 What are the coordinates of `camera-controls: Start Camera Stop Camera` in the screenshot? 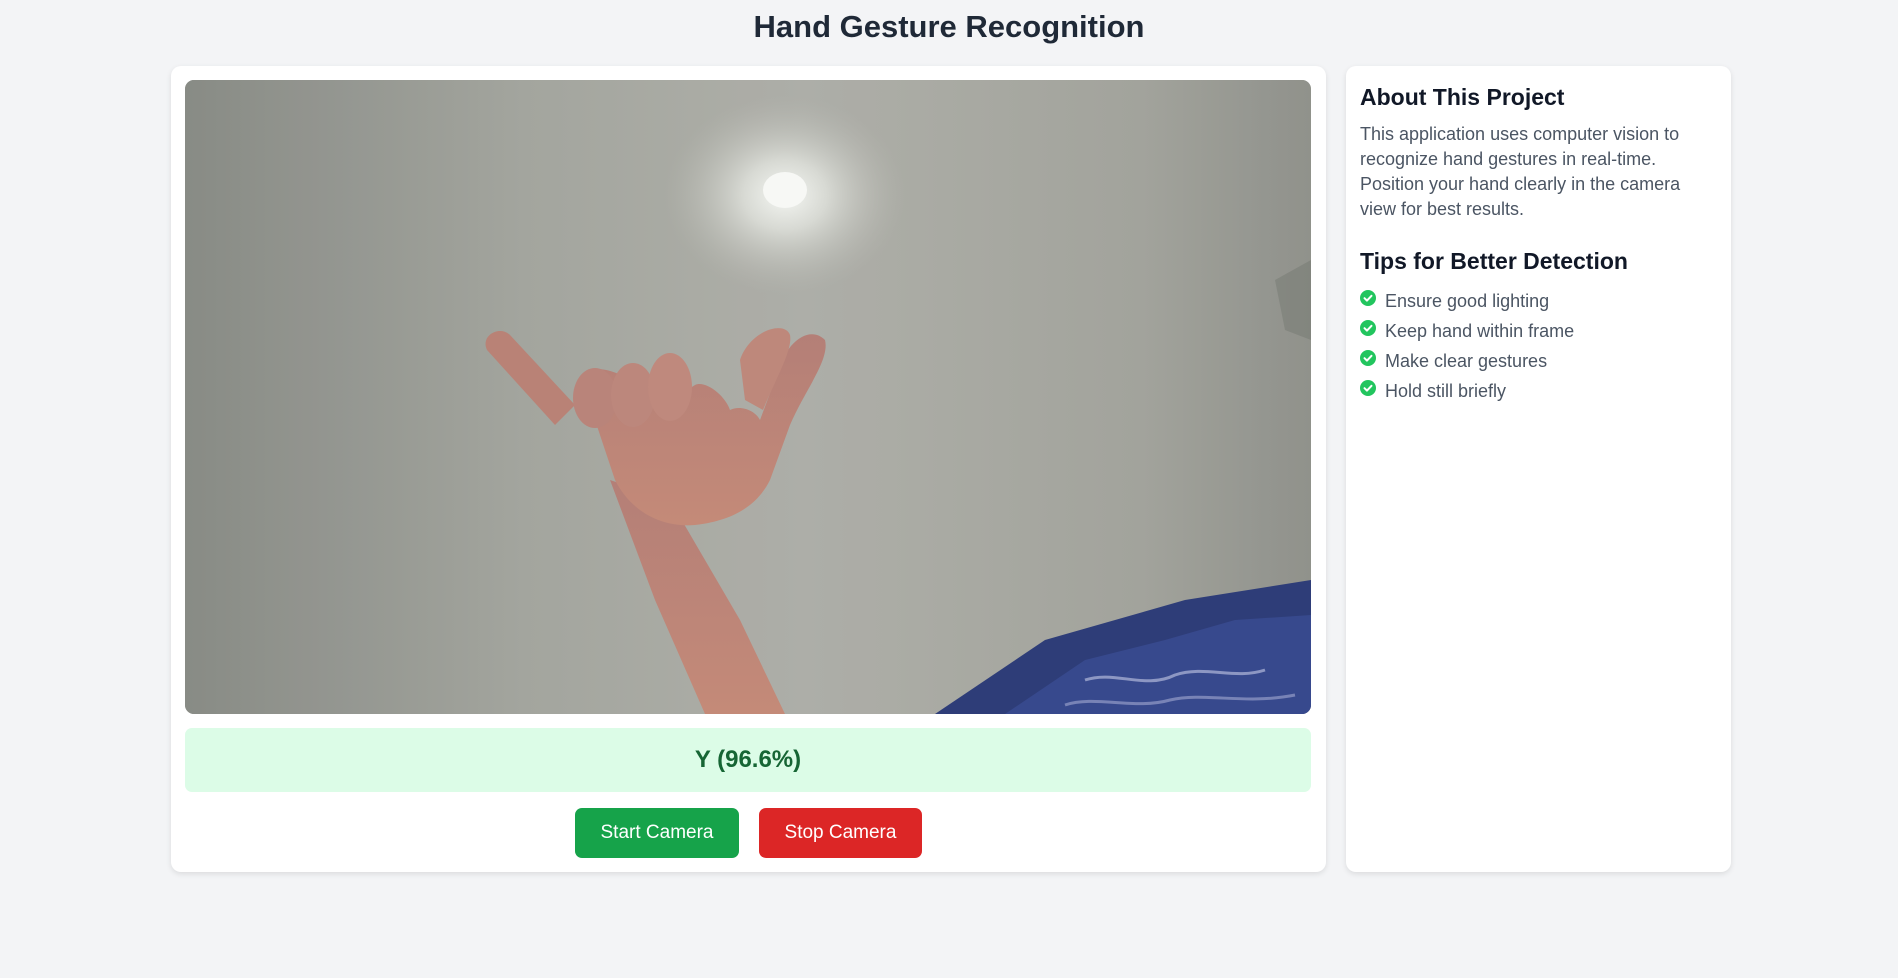 It's located at (748, 833).